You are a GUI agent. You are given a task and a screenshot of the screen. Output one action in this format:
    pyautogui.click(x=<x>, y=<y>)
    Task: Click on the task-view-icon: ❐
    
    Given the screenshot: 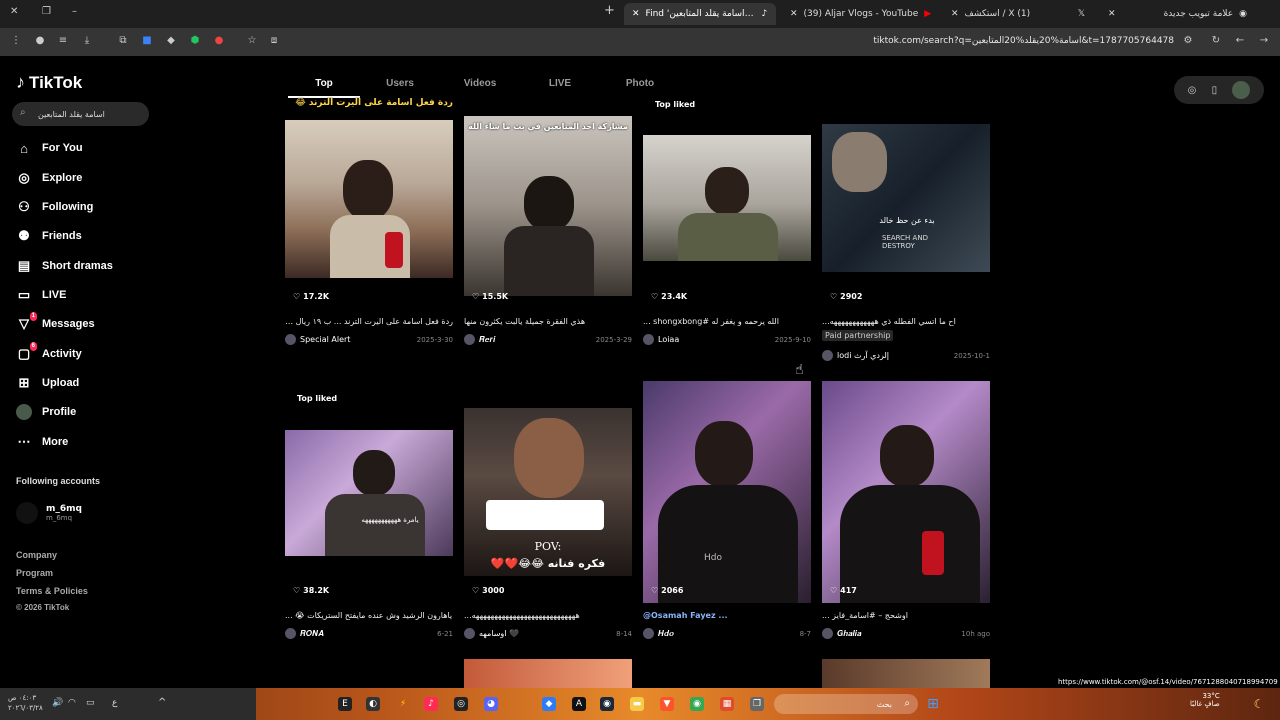 What is the action you would take?
    pyautogui.click(x=757, y=704)
    